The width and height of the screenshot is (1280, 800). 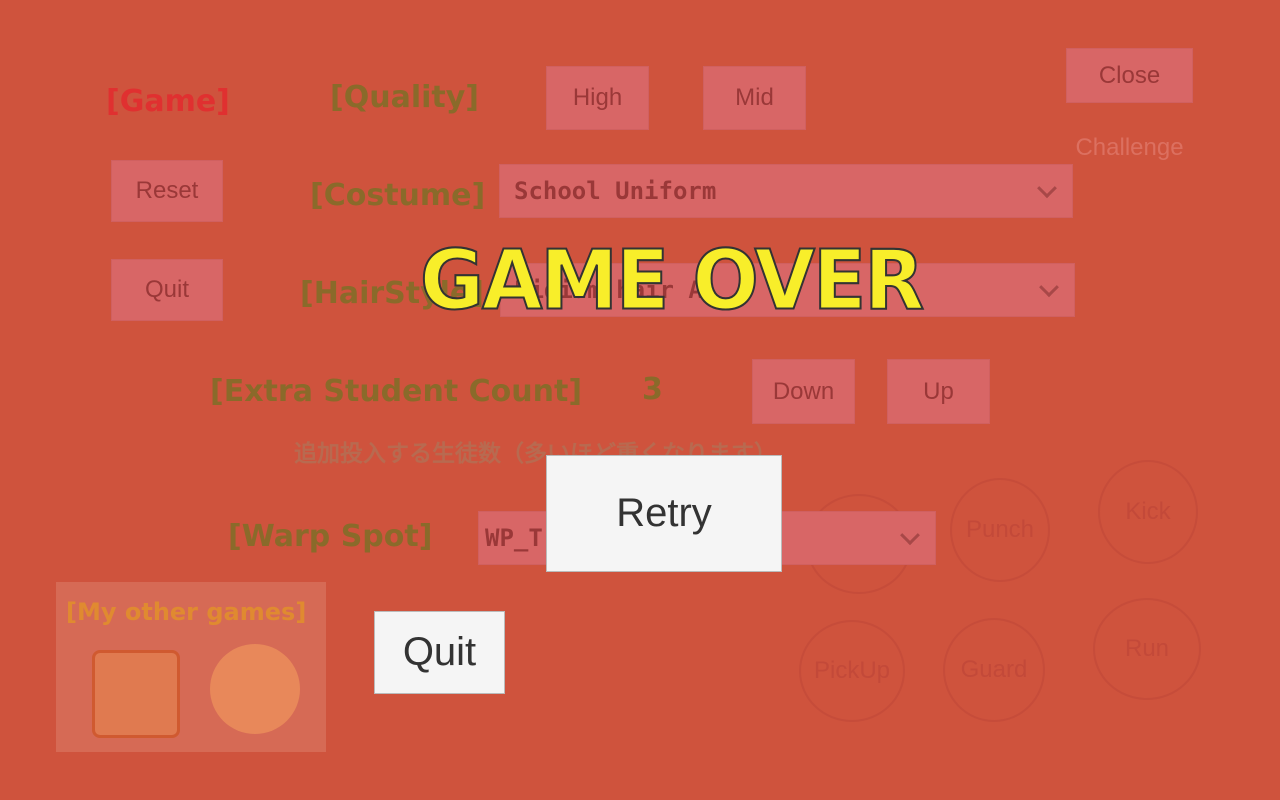 What do you see at coordinates (330, 536) in the screenshot?
I see `warp-spot-label: [Warp Spot]` at bounding box center [330, 536].